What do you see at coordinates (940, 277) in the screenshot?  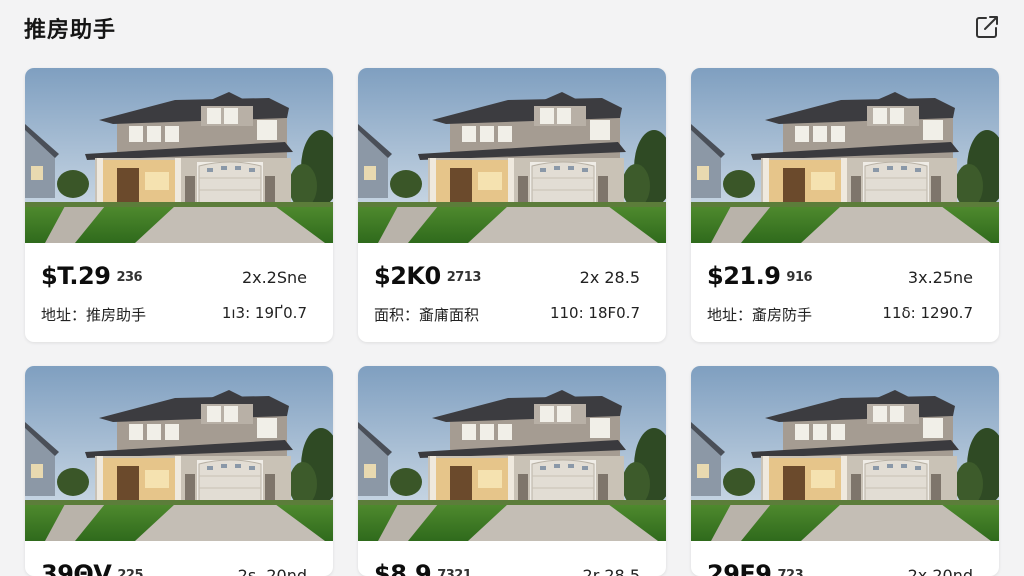 I see `room-count: 3x.25ne` at bounding box center [940, 277].